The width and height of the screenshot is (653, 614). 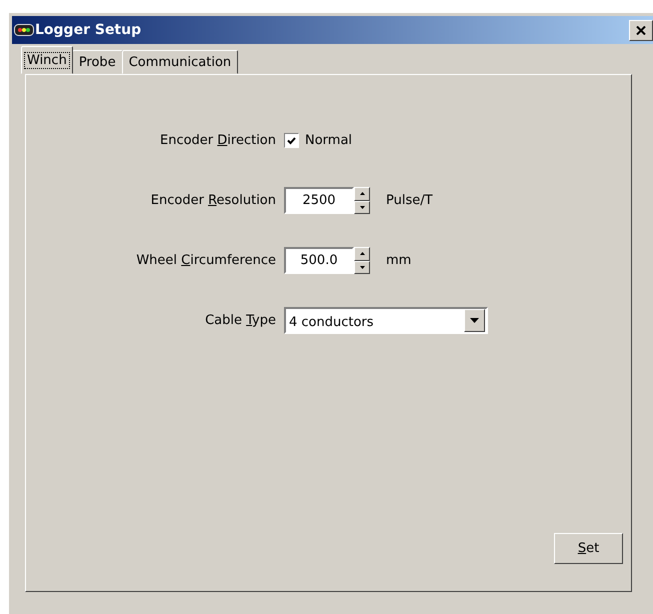 I want to click on field-label: Cable Type, so click(x=240, y=320).